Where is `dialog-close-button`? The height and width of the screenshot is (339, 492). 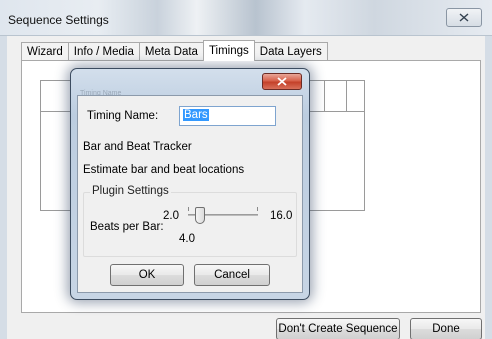 dialog-close-button is located at coordinates (282, 81).